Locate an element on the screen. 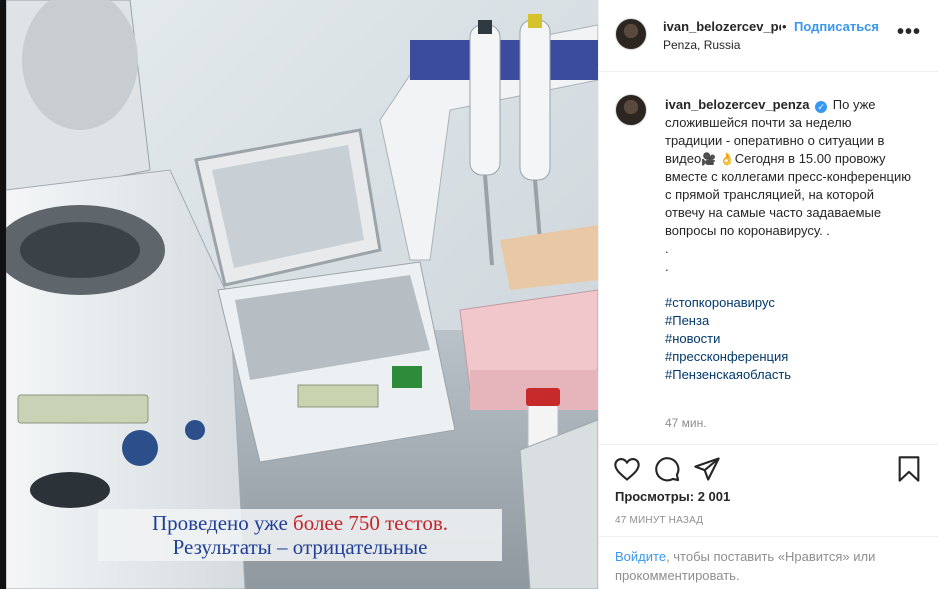 This screenshot has height=589, width=938. avatar is located at coordinates (631, 34).